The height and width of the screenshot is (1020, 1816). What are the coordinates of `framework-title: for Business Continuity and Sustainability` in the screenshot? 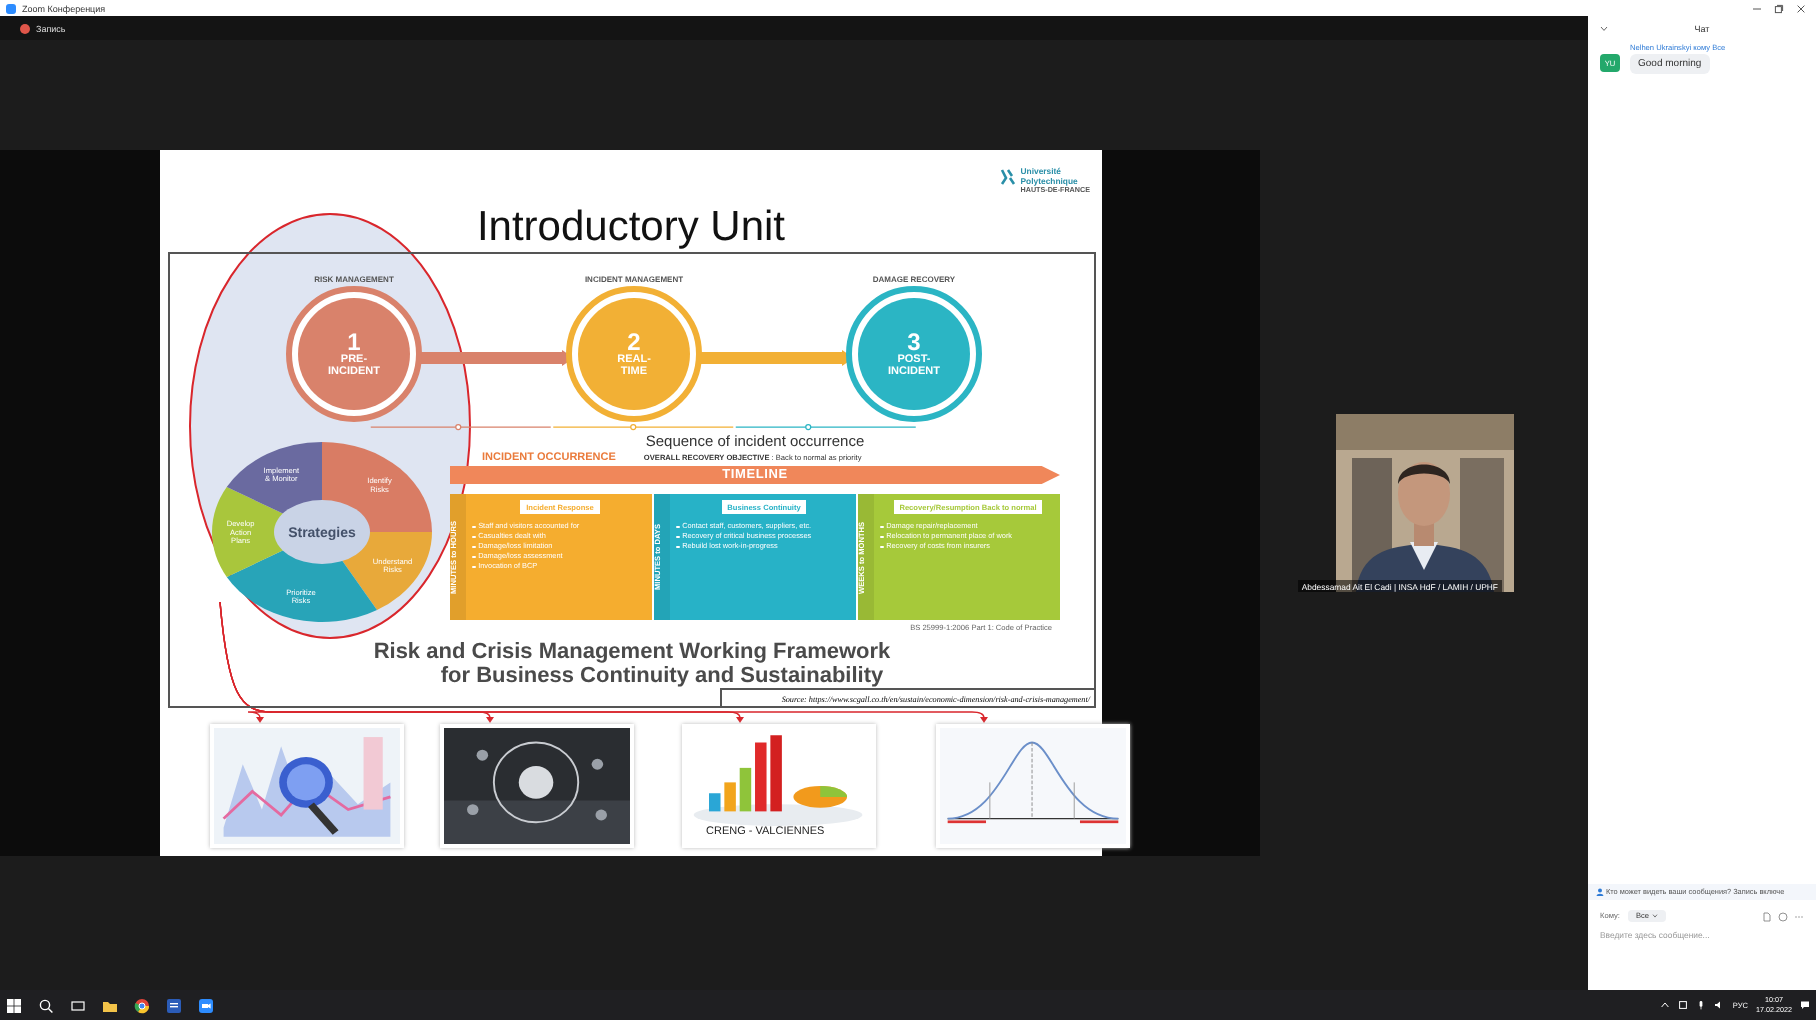 It's located at (662, 676).